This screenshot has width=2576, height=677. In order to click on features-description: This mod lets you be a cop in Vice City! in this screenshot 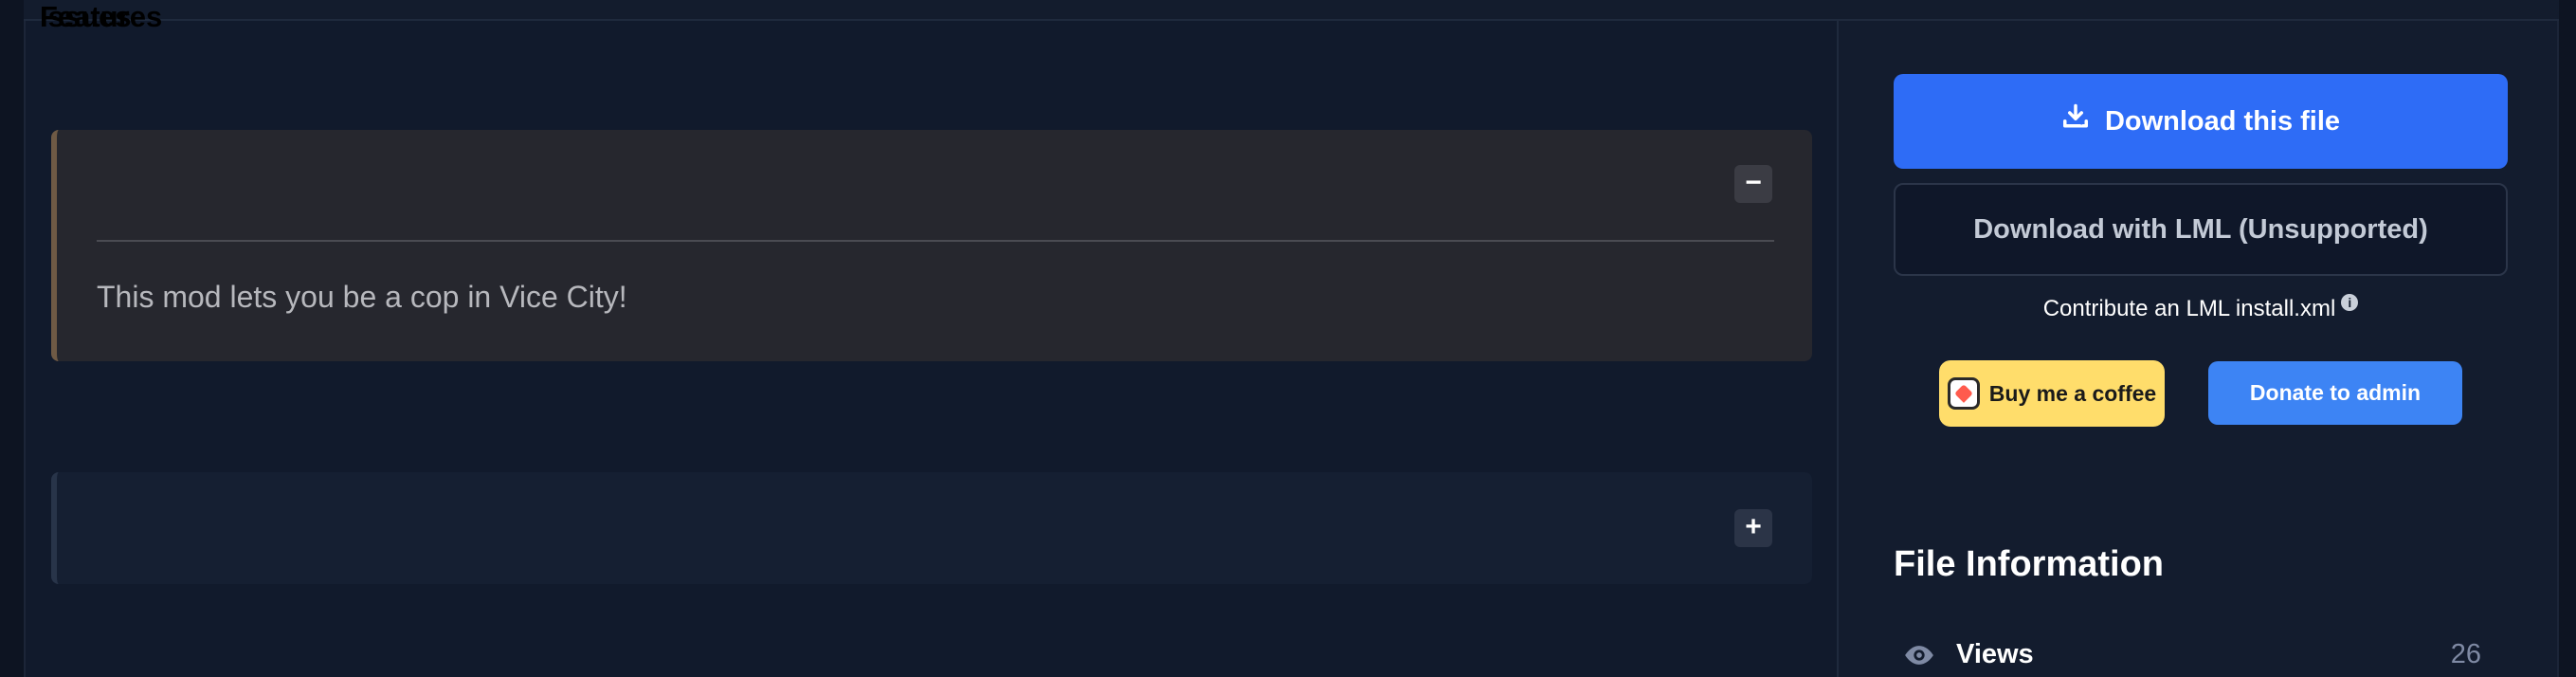, I will do `click(362, 297)`.